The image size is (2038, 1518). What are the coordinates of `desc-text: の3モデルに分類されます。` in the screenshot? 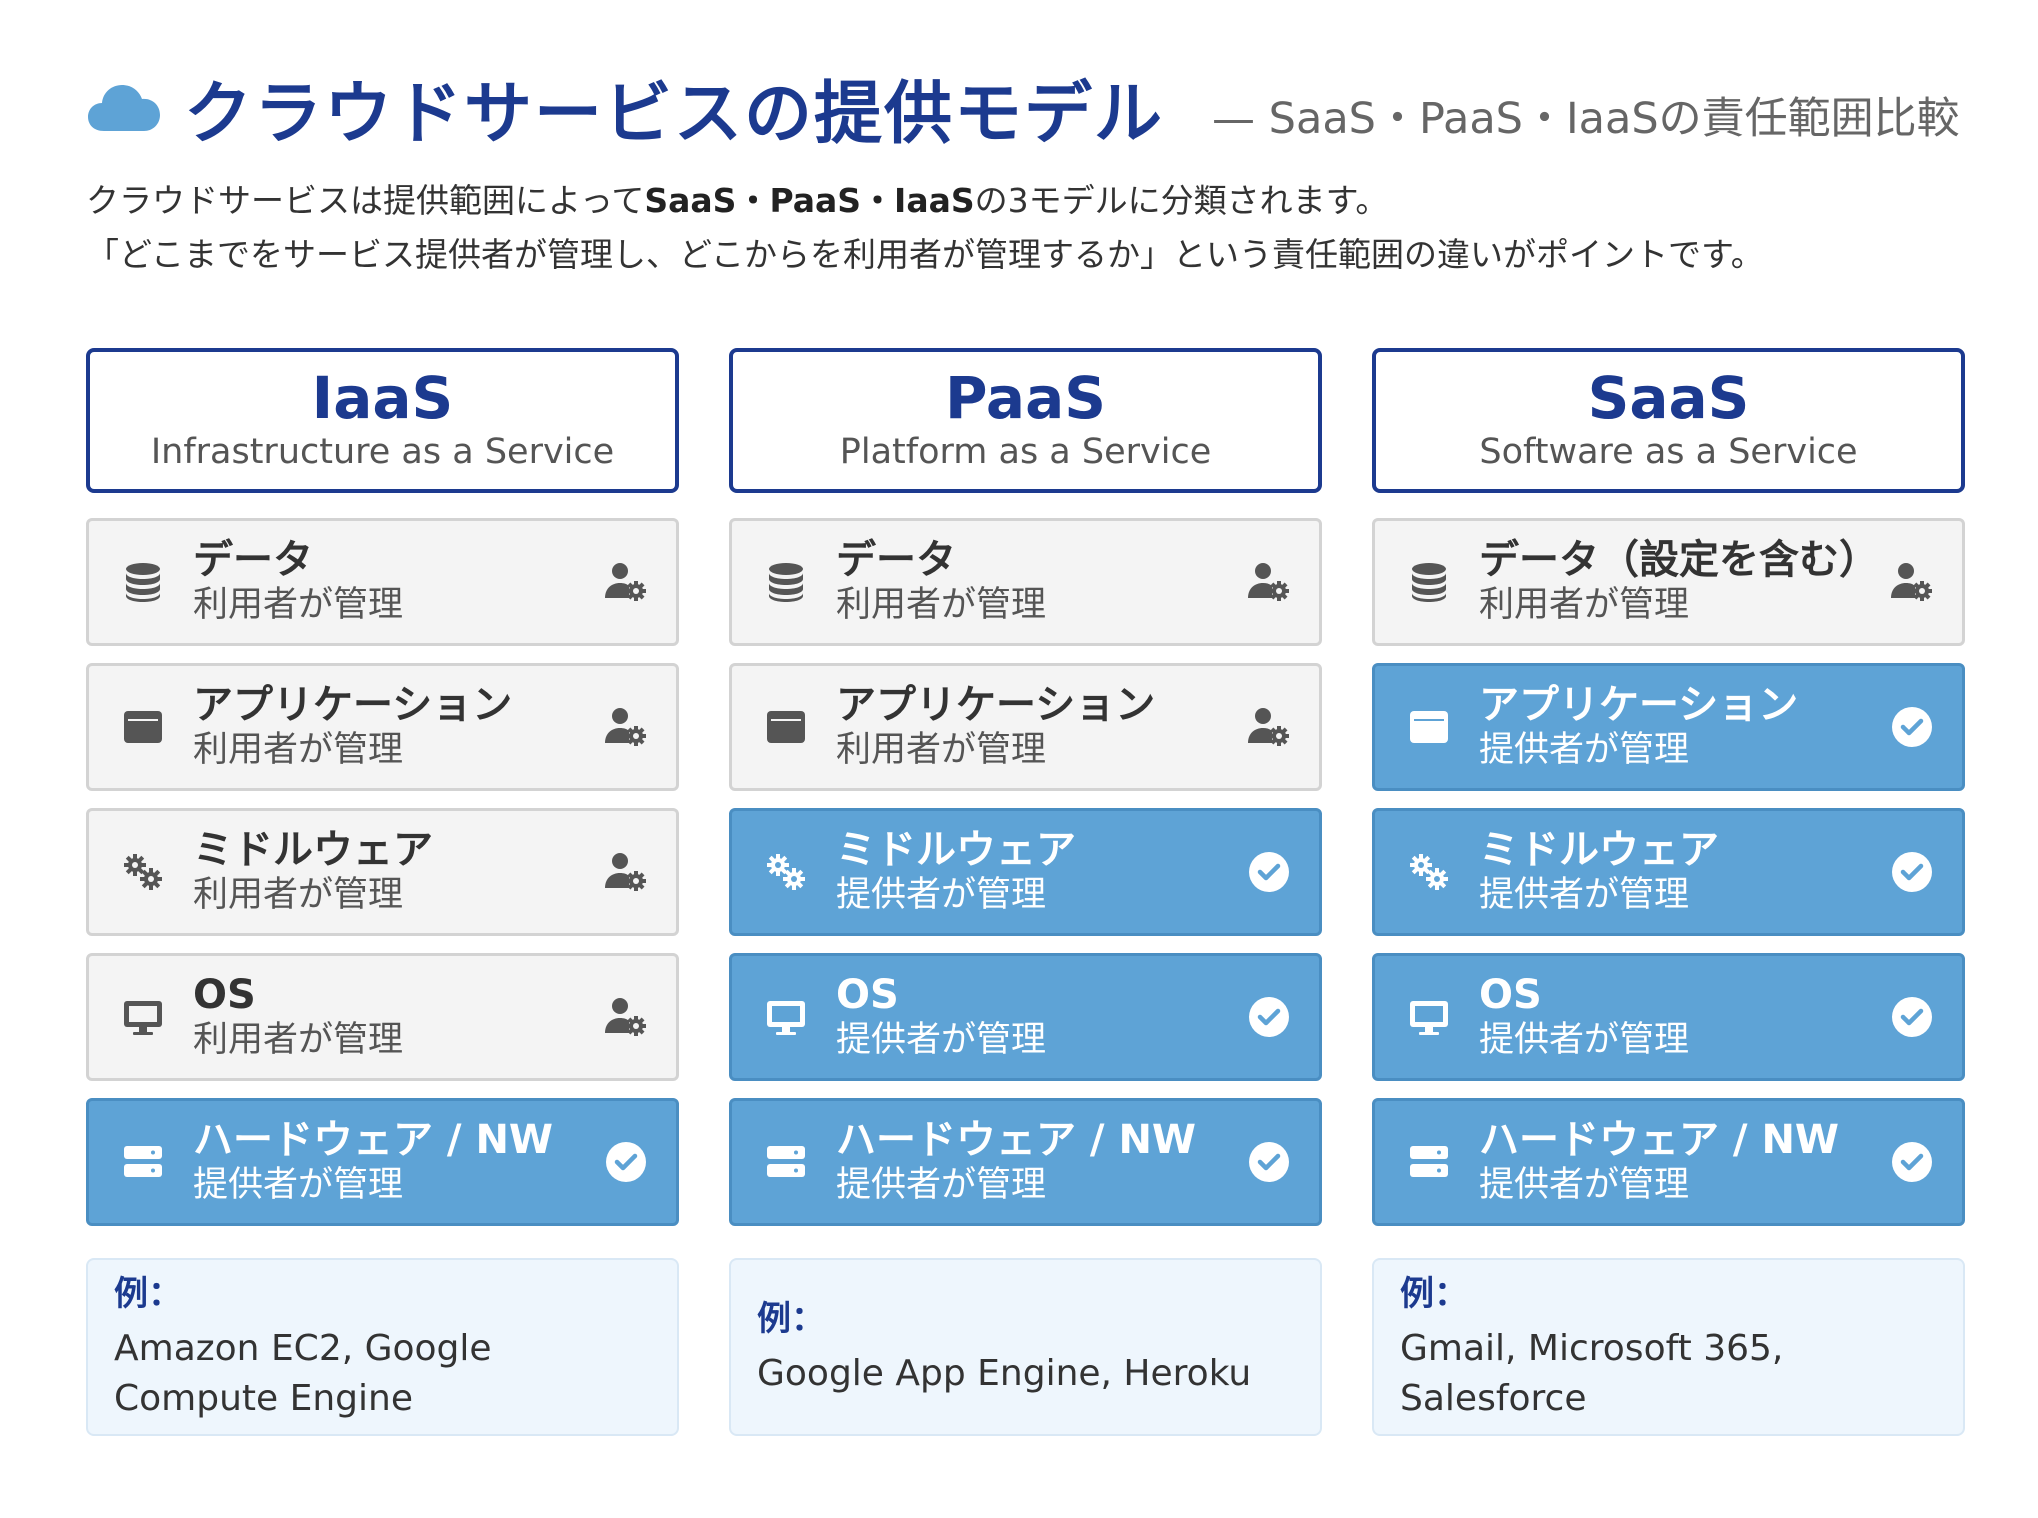 It's located at (1181, 200).